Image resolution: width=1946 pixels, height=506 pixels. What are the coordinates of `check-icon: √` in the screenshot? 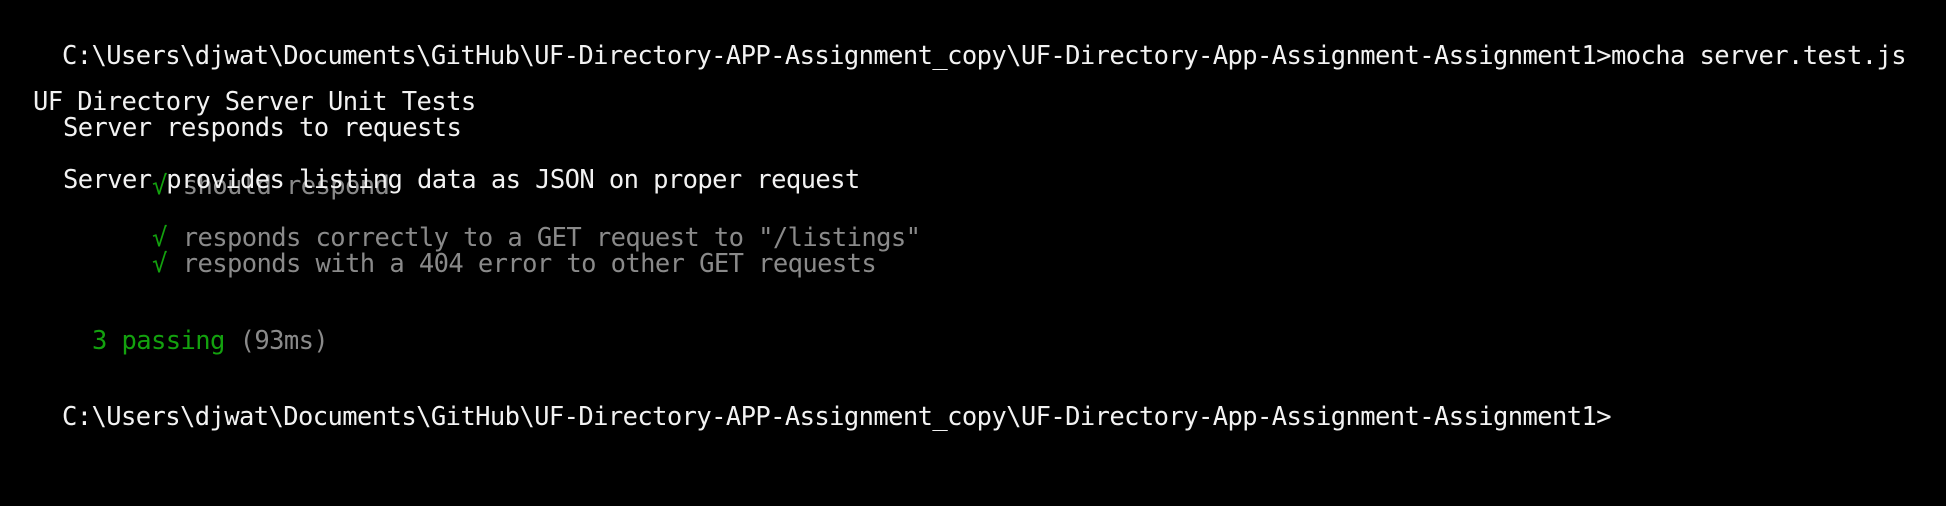 It's located at (159, 264).